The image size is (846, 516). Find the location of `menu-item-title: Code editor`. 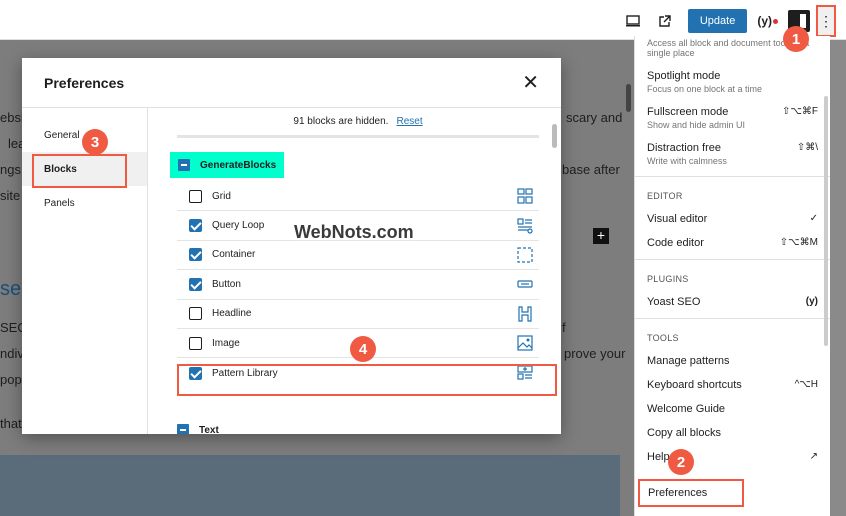

menu-item-title: Code editor is located at coordinates (675, 243).